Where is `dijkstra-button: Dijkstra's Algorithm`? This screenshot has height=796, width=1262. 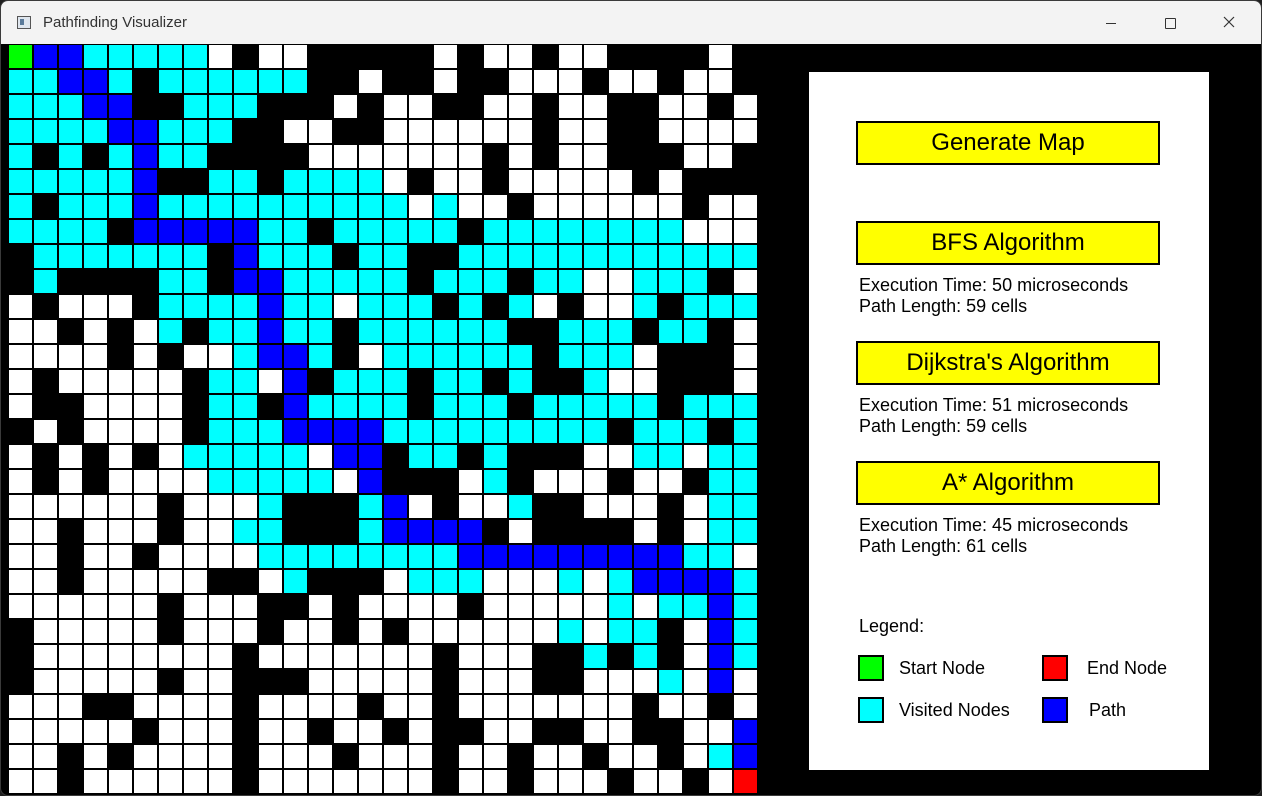
dijkstra-button: Dijkstra's Algorithm is located at coordinates (1008, 363).